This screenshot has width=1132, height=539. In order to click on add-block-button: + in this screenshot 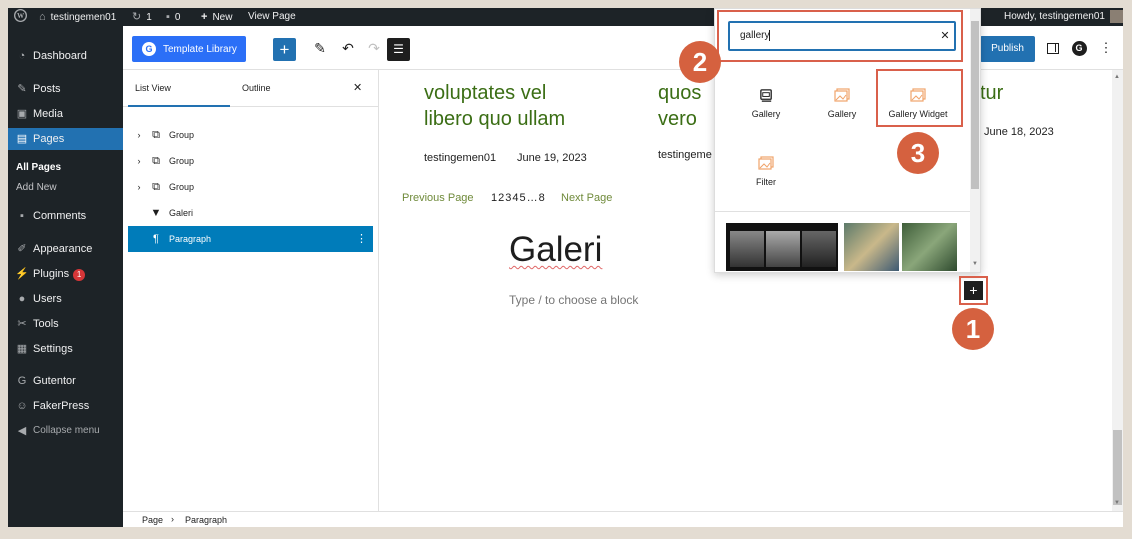, I will do `click(973, 290)`.